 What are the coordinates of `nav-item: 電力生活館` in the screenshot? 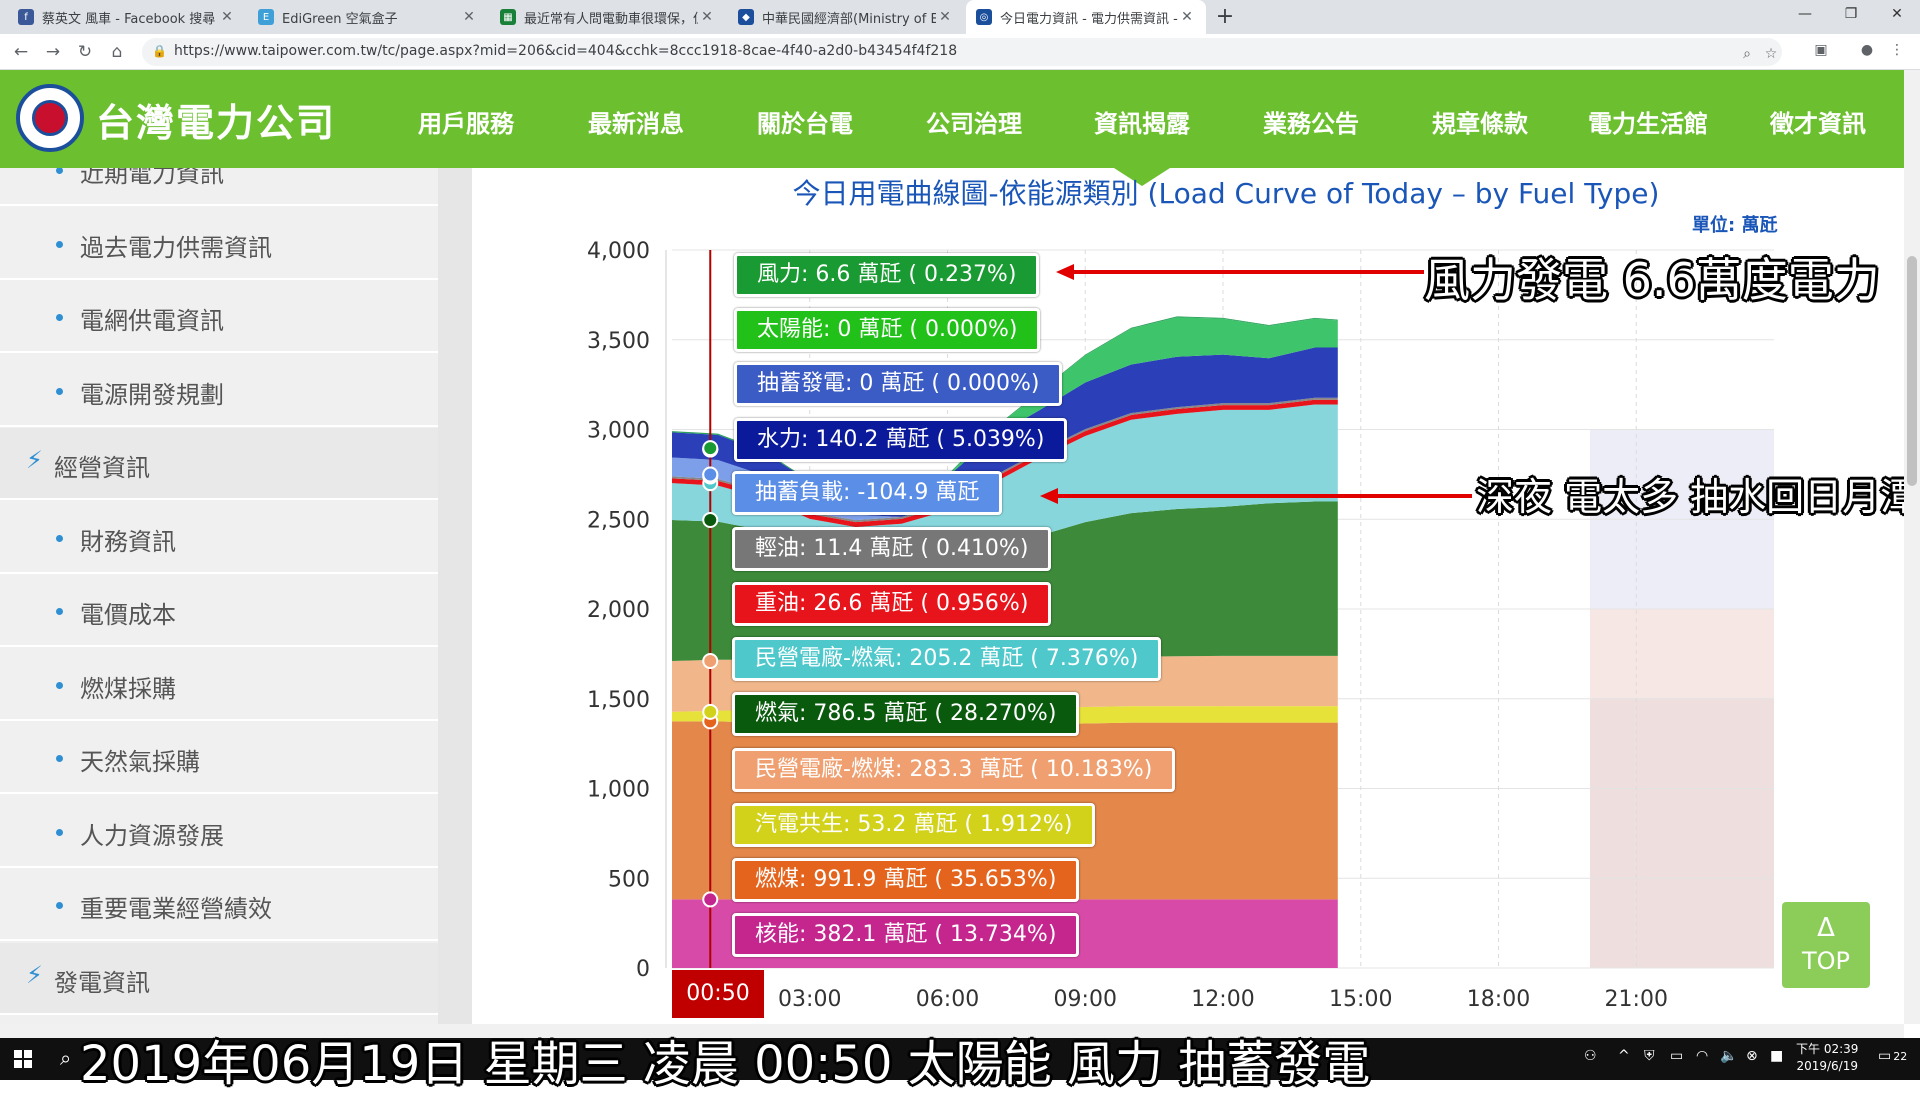 It's located at (1648, 121).